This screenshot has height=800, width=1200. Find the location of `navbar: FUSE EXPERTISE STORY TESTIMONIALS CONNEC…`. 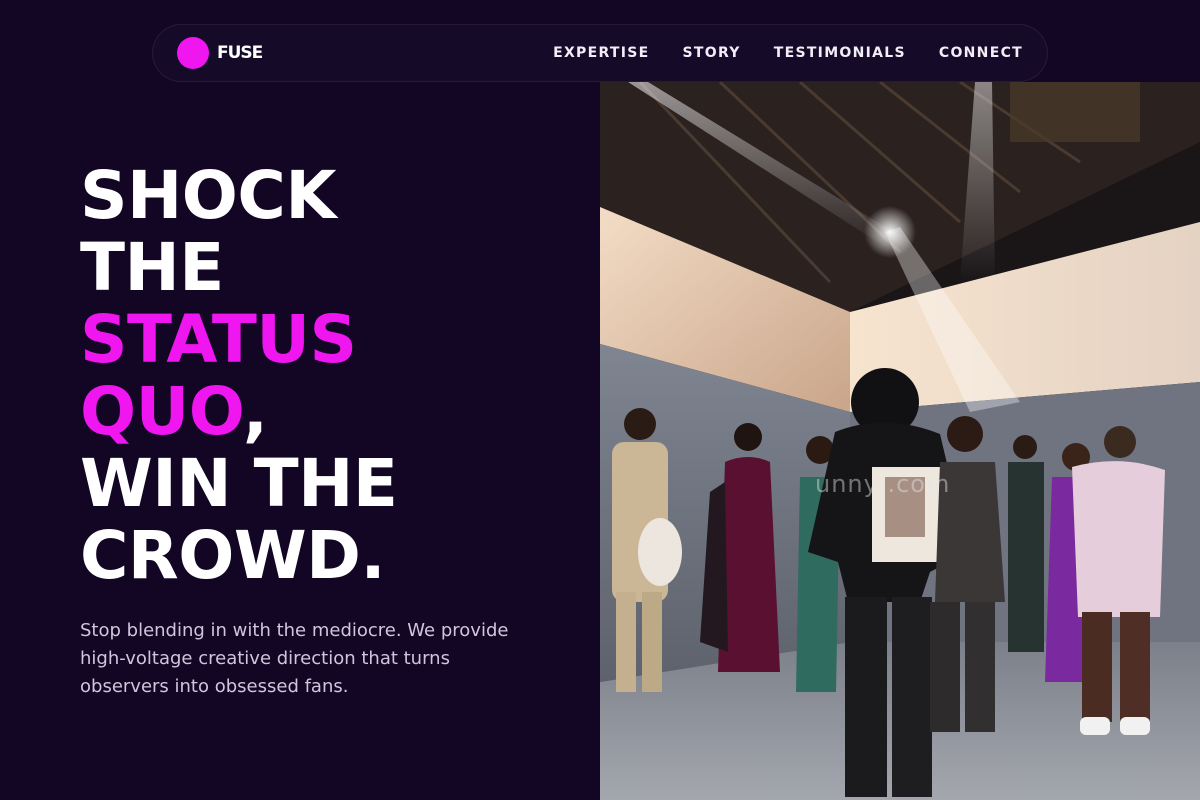

navbar: FUSE EXPERTISE STORY TESTIMONIALS CONNEC… is located at coordinates (600, 53).